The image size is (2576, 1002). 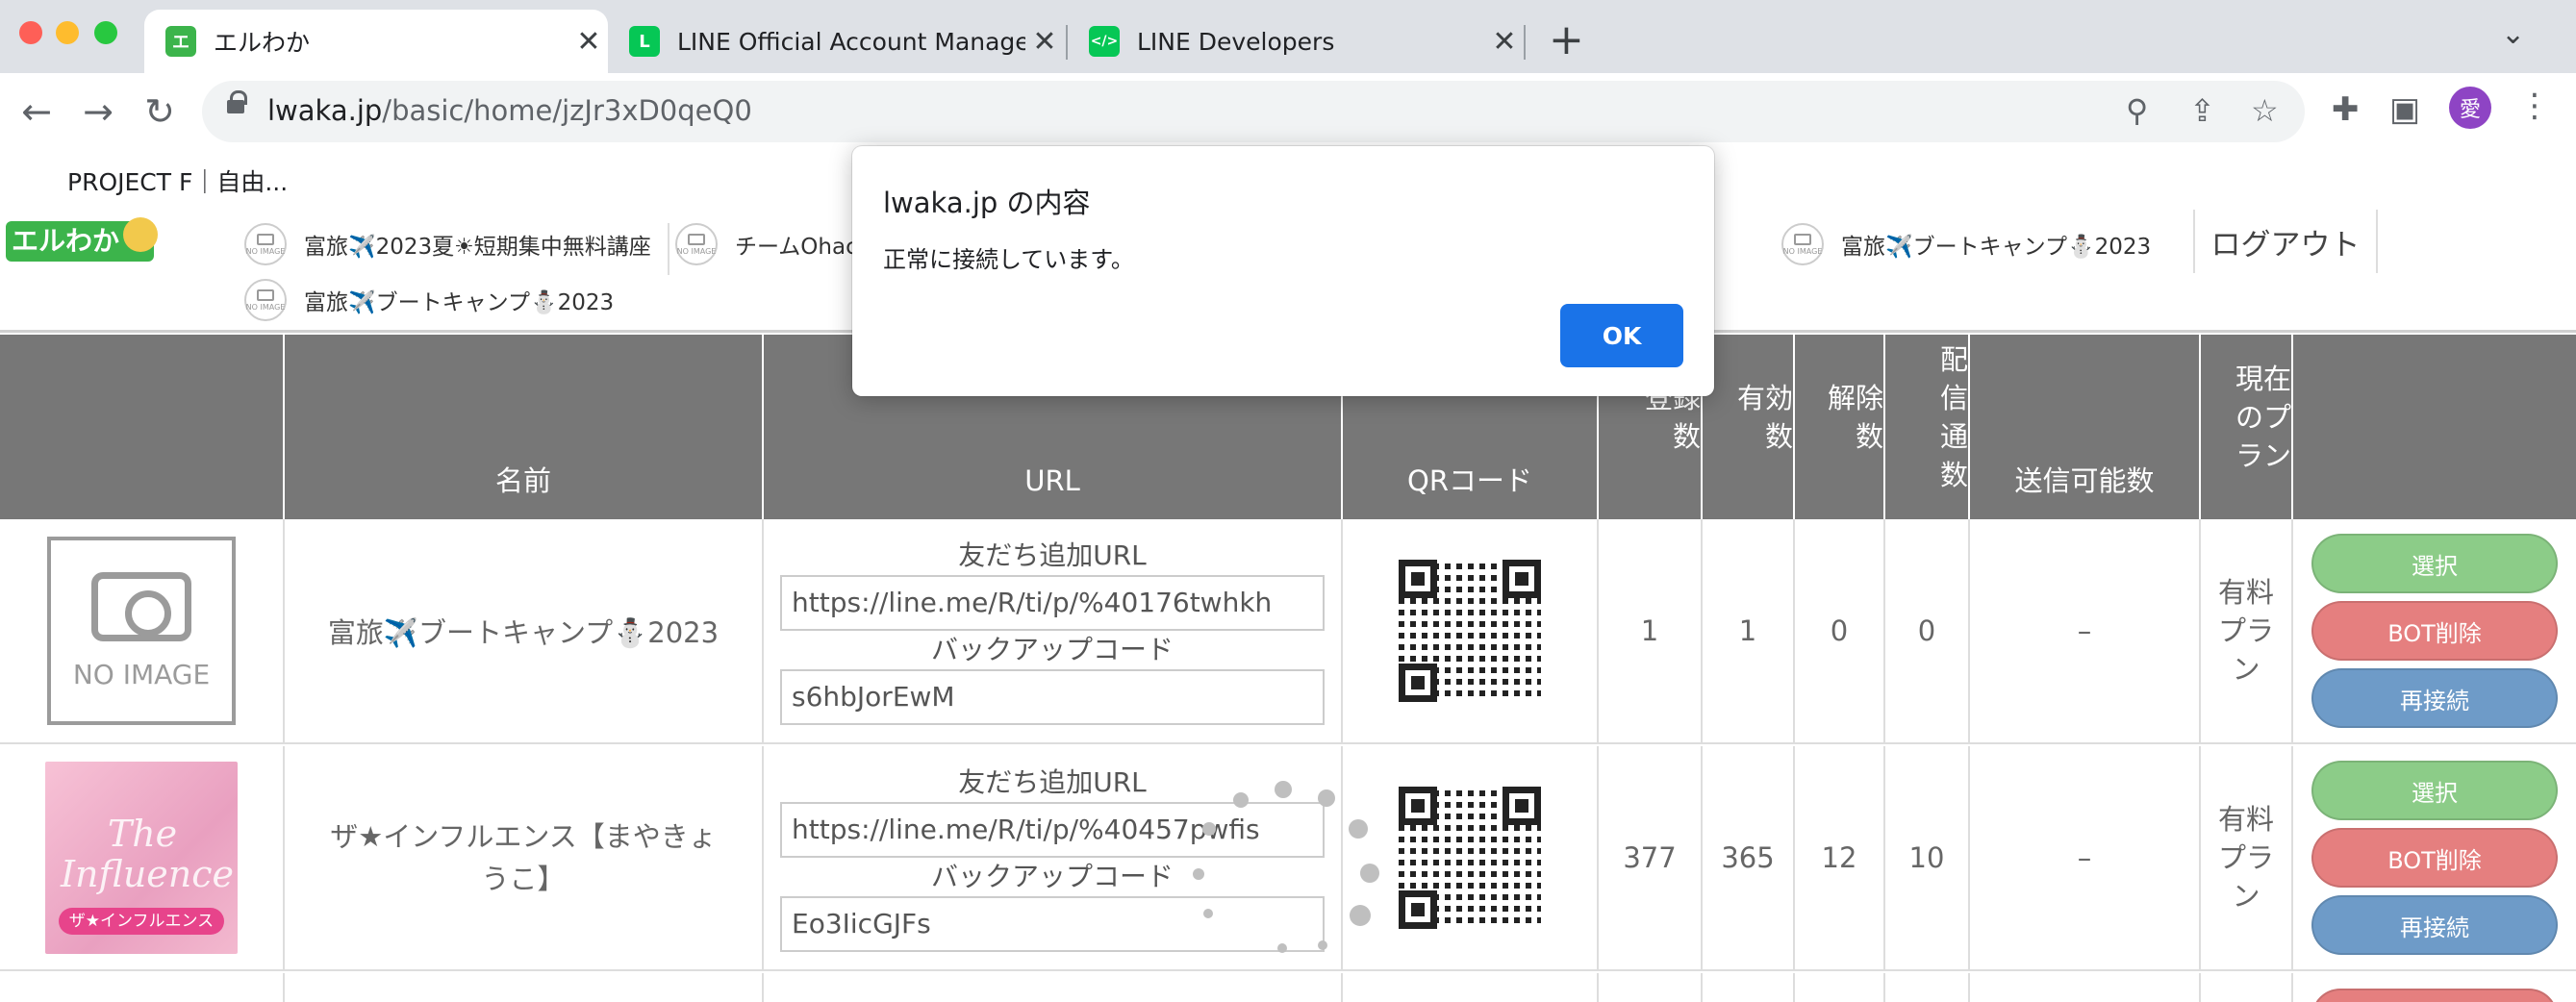 What do you see at coordinates (143, 988) in the screenshot?
I see `thumbnail-cell` at bounding box center [143, 988].